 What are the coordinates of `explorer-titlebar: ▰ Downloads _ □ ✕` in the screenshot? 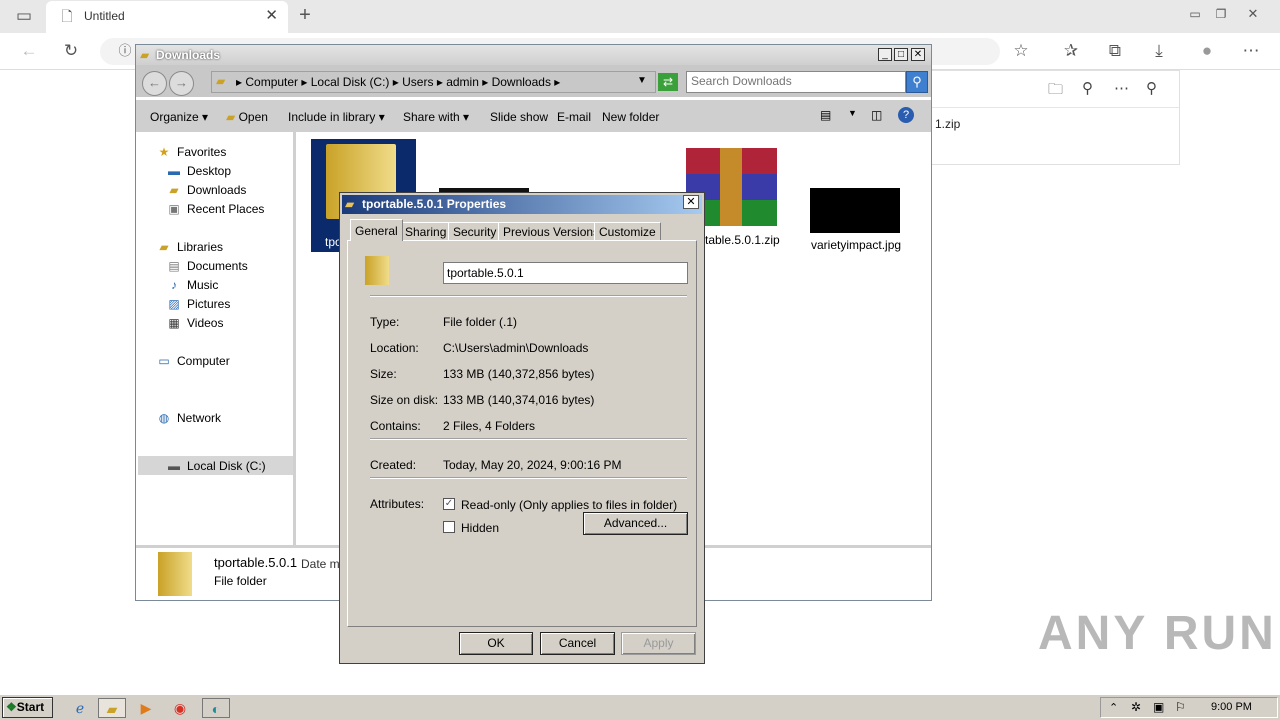 It's located at (533, 55).